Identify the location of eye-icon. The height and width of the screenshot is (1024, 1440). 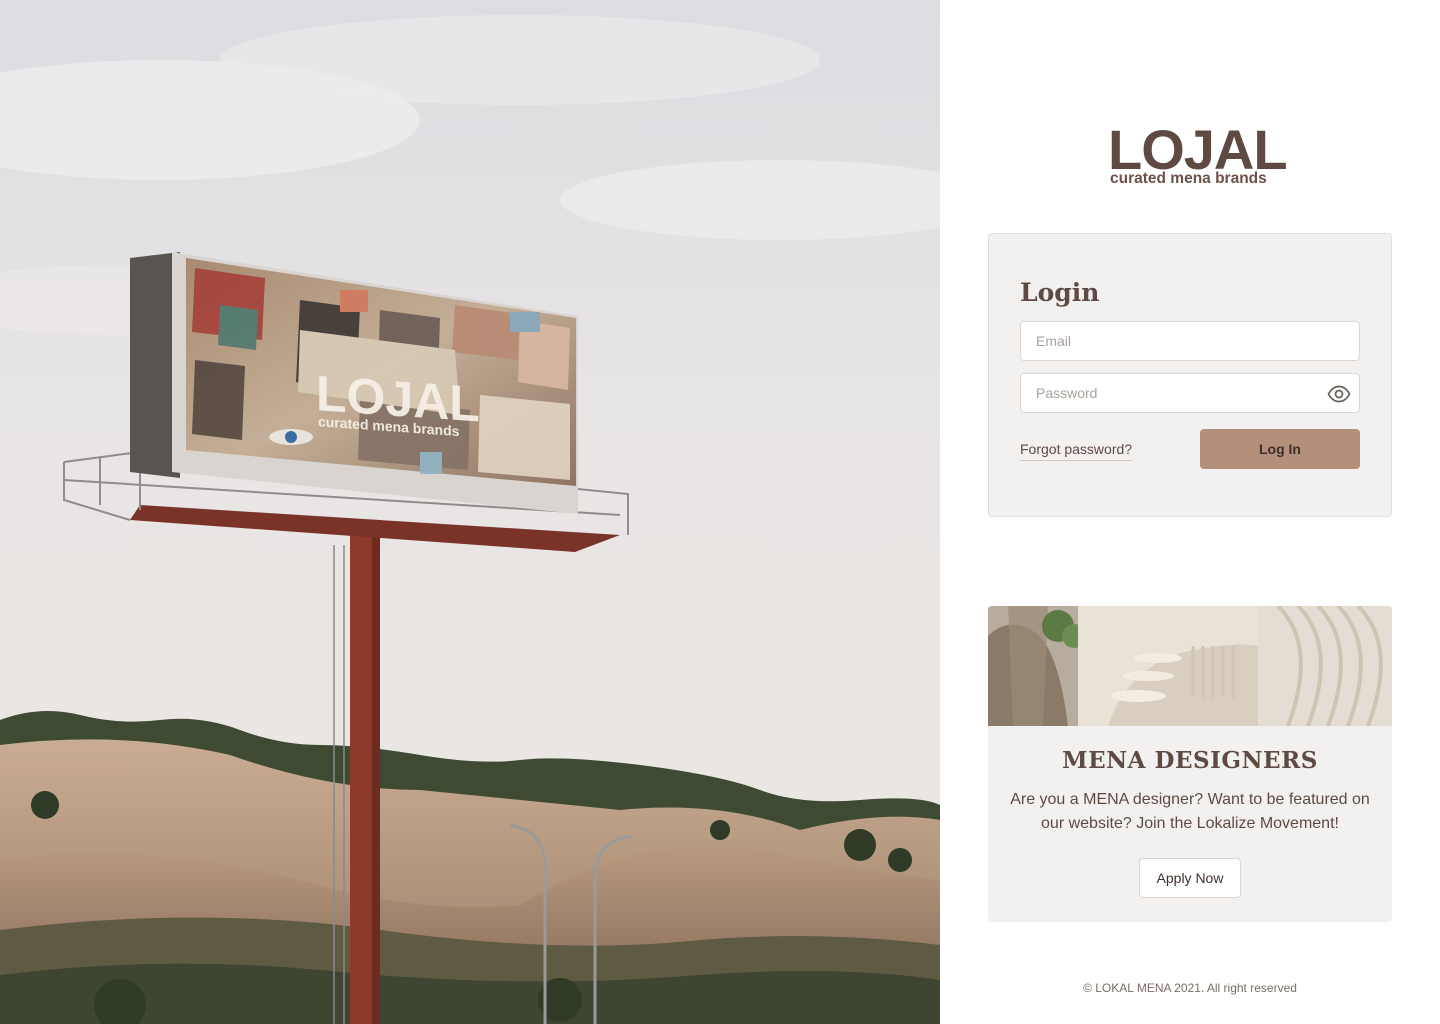
(1339, 394).